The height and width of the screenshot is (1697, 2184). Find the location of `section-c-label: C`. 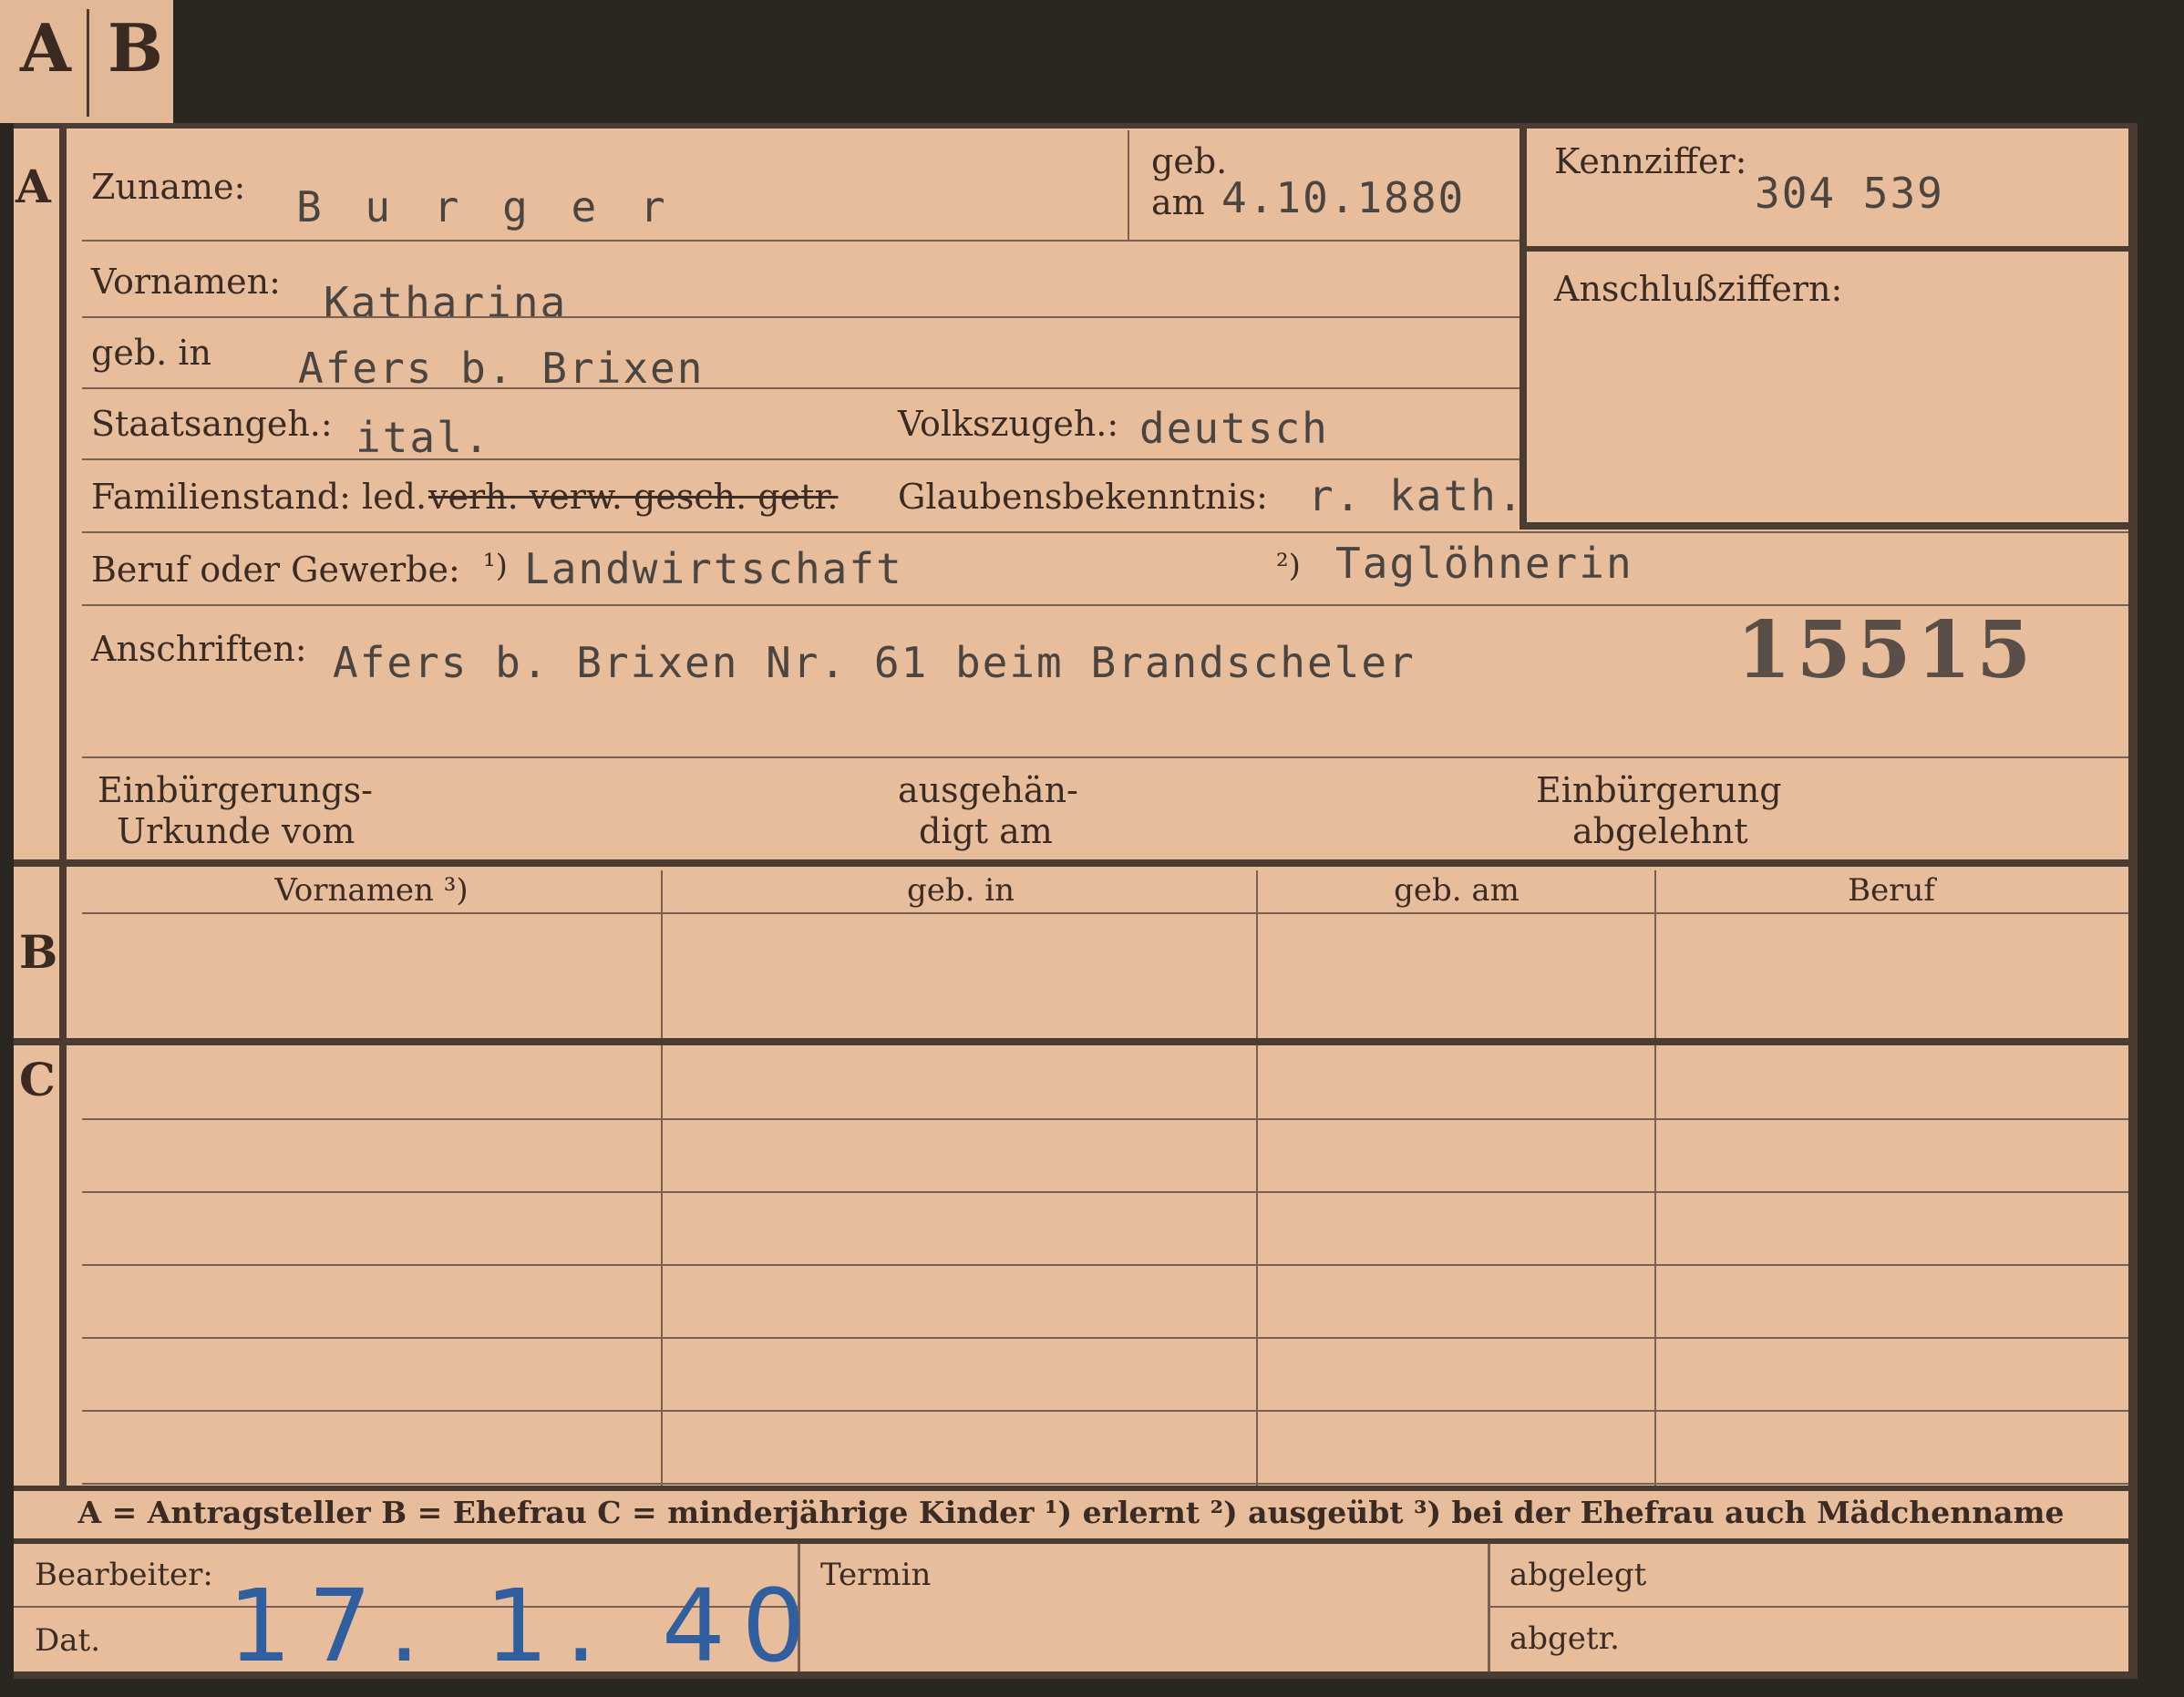

section-c-label: C is located at coordinates (37, 1079).